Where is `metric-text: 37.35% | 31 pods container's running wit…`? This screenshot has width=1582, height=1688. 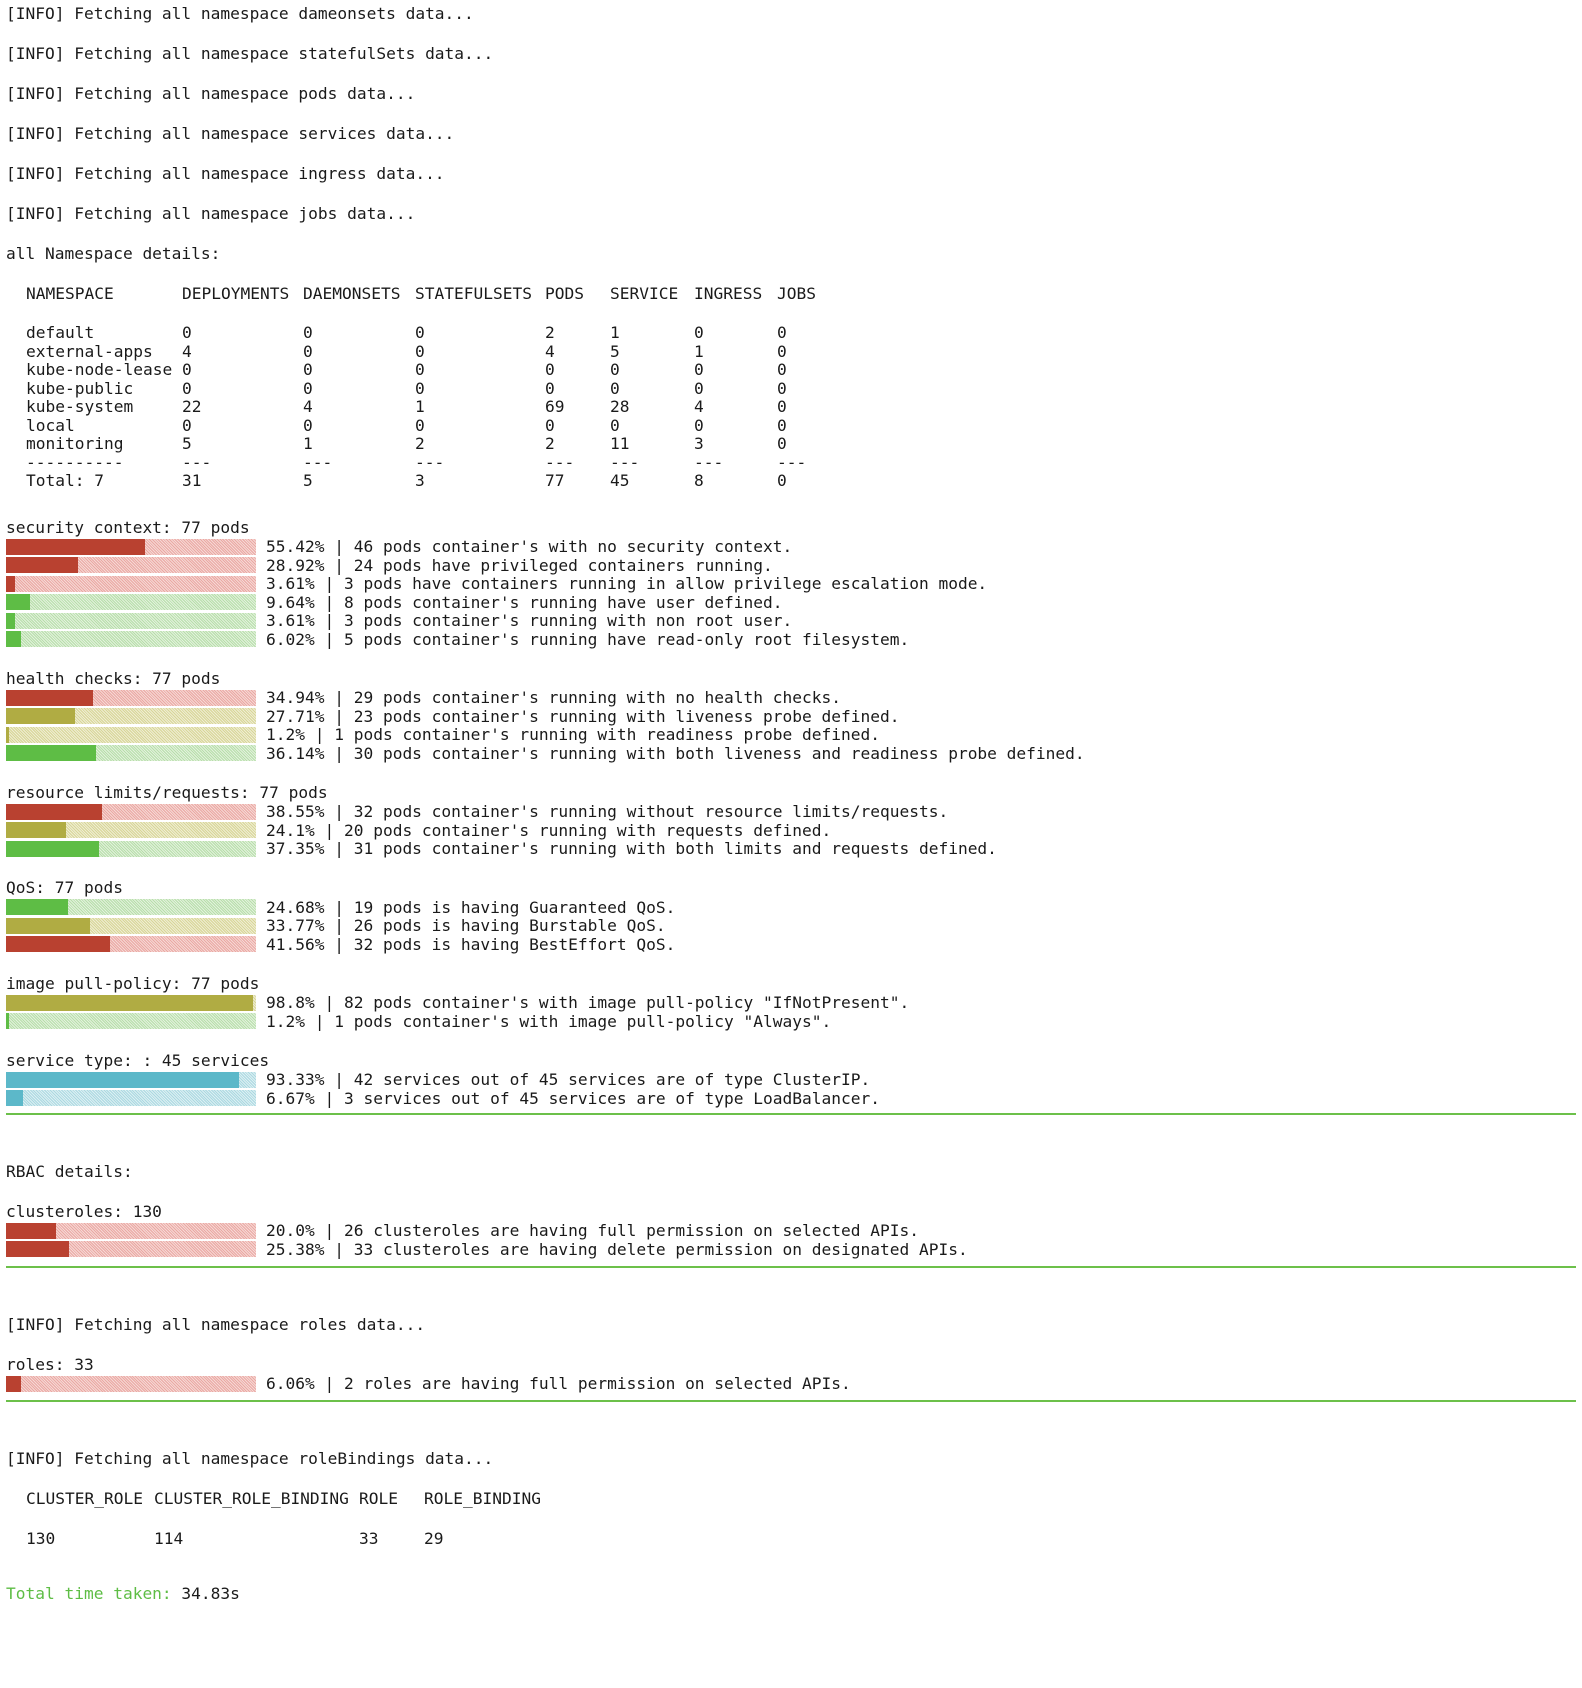 metric-text: 37.35% | 31 pods container's running wit… is located at coordinates (631, 849).